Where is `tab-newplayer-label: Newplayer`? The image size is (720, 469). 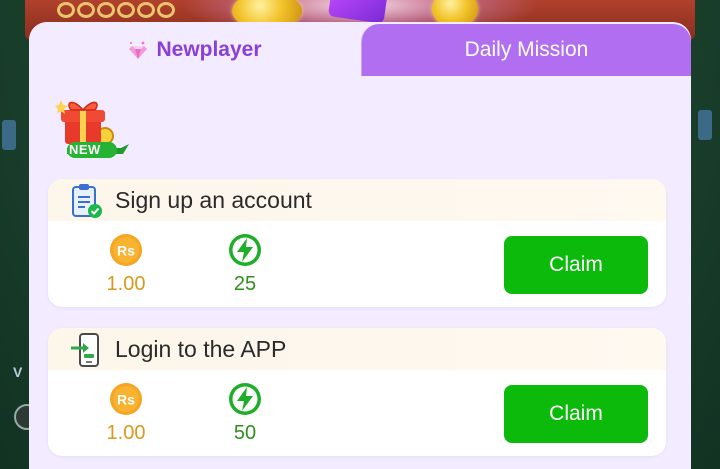
tab-newplayer-label: Newplayer is located at coordinates (209, 49).